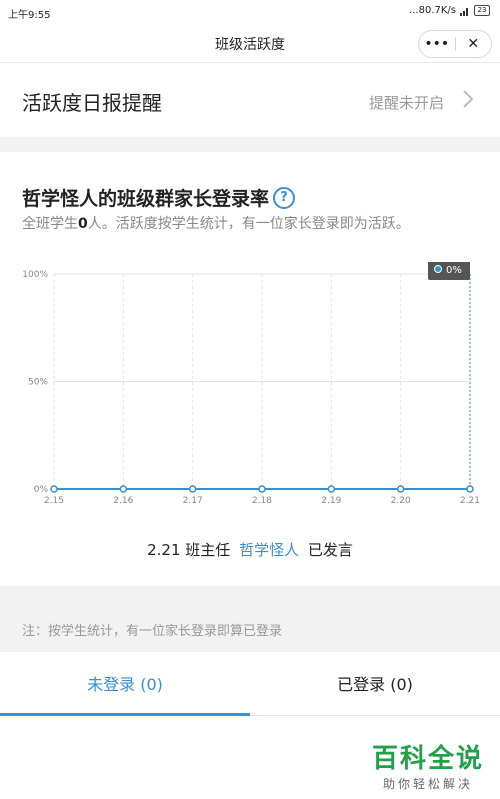  I want to click on card-title-text: 哲学怪人的班级群家长登录率, so click(146, 199).